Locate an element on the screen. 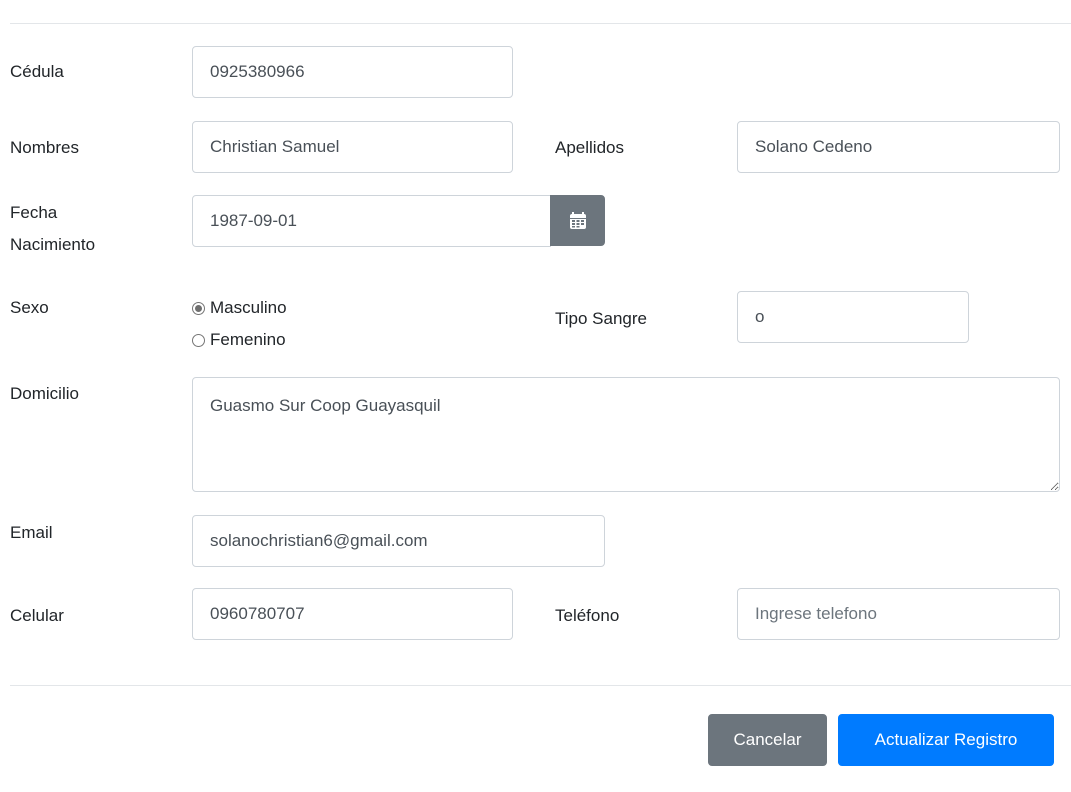  footer-divider is located at coordinates (540, 685).